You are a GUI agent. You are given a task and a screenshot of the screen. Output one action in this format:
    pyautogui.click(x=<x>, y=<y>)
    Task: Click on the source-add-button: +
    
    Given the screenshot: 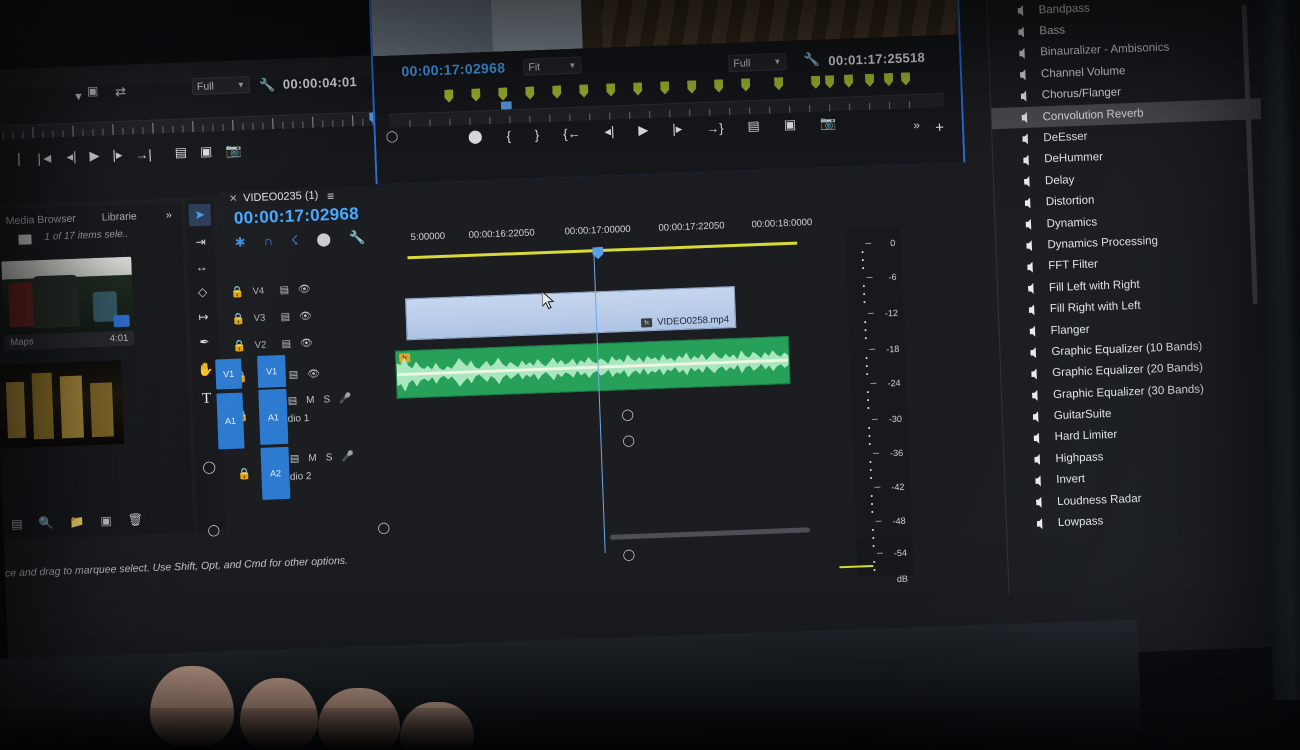 What is the action you would take?
    pyautogui.click(x=939, y=127)
    